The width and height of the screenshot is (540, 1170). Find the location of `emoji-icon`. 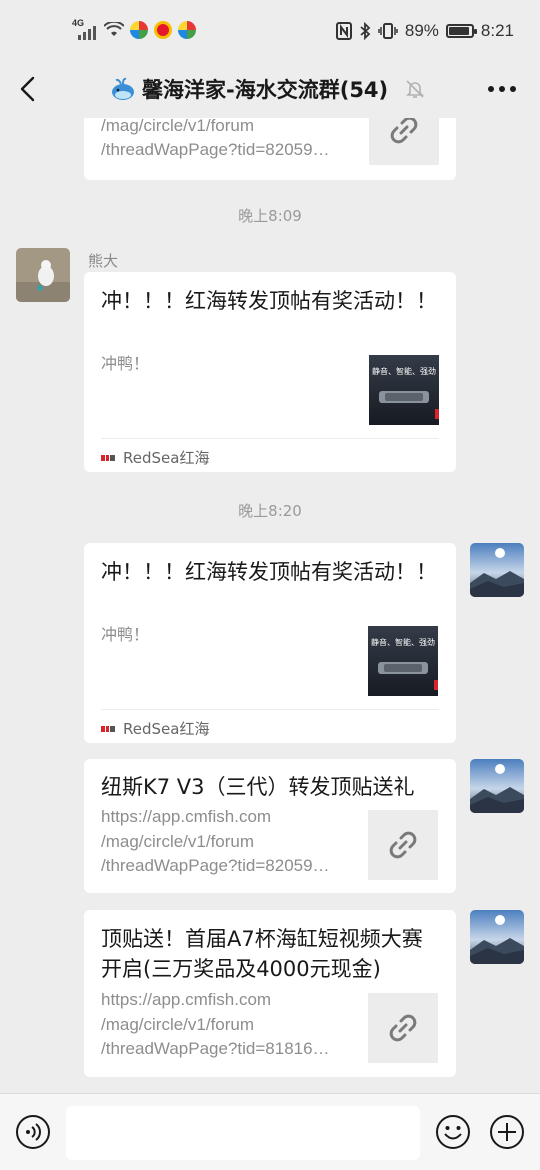

emoji-icon is located at coordinates (453, 1132).